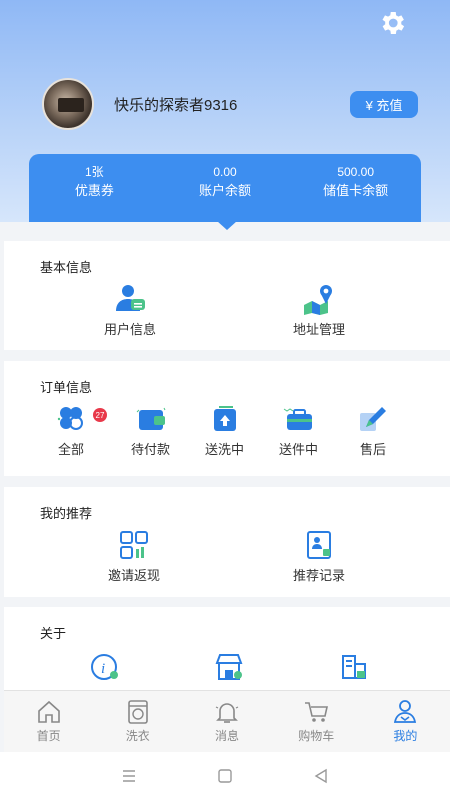  I want to click on item-label: 推荐记录, so click(319, 575).